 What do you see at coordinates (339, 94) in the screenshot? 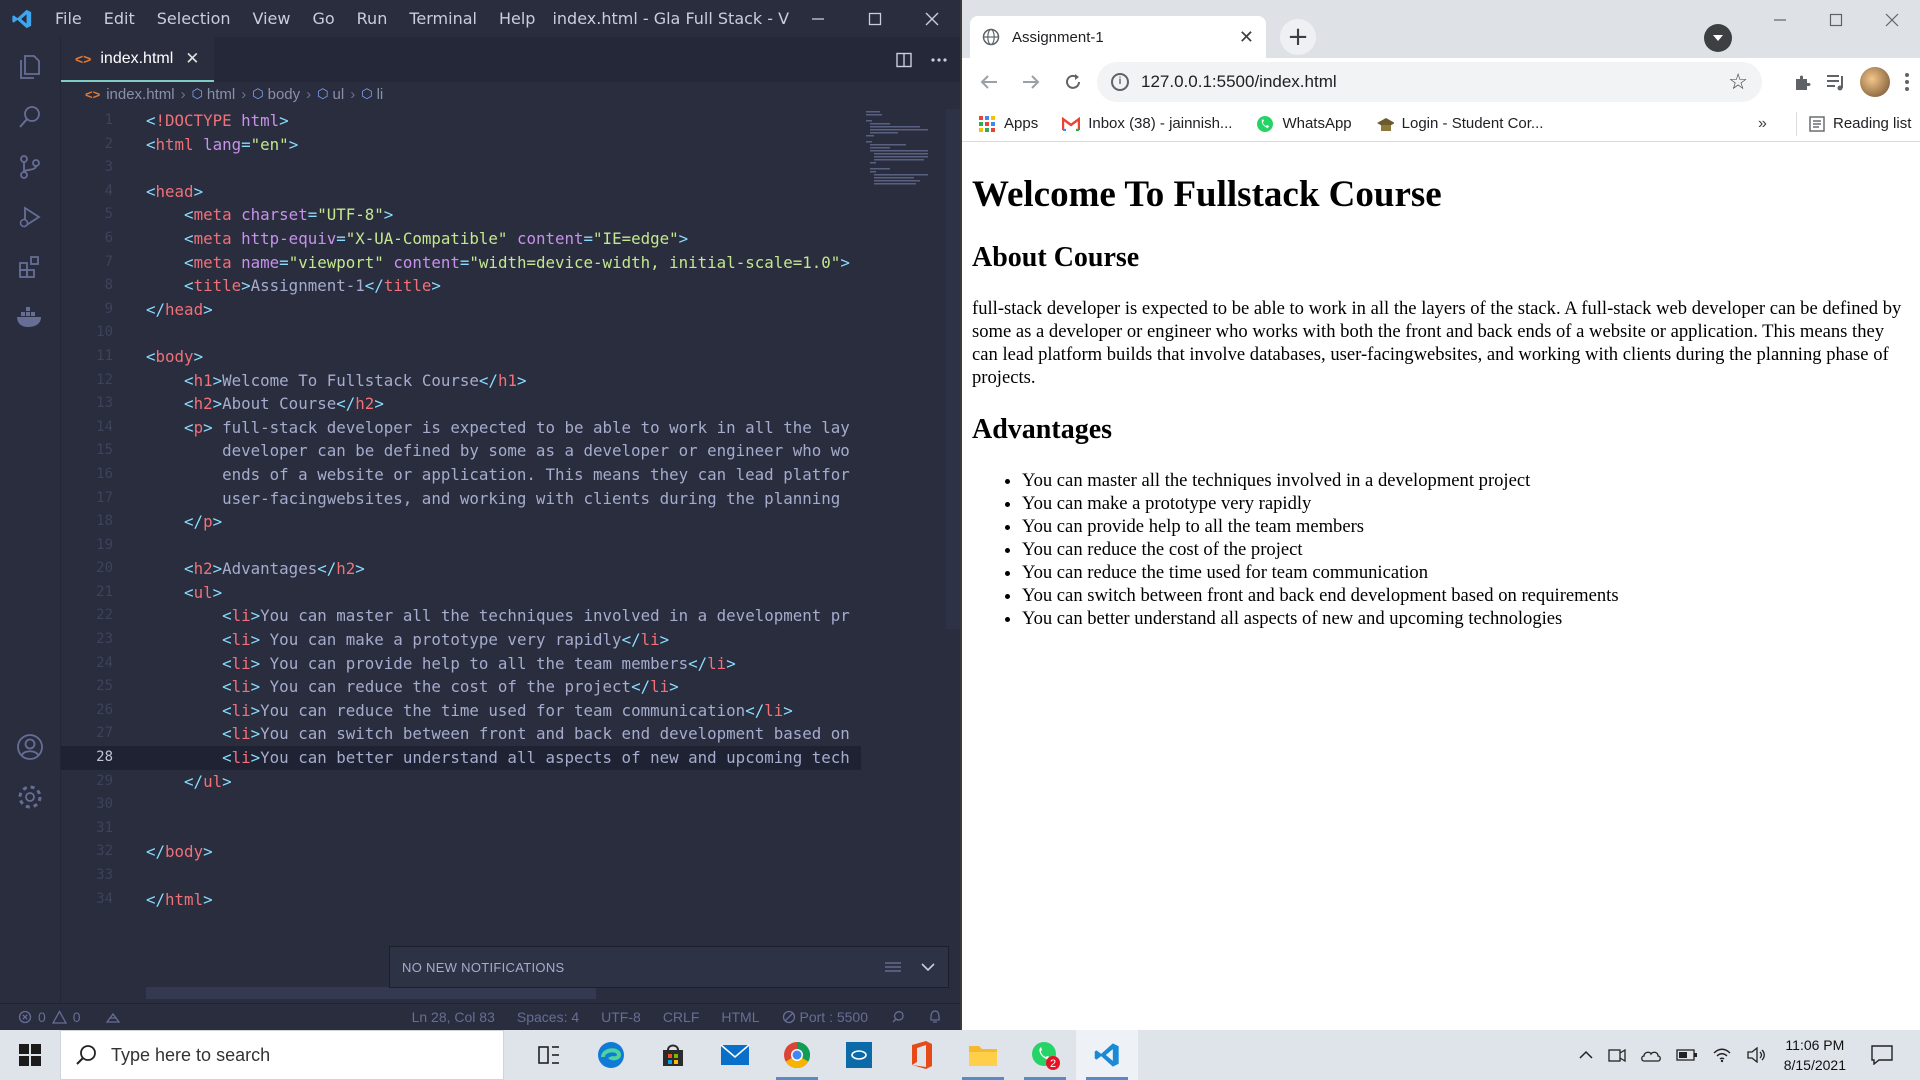
I see `breadcrumb-ul: ul` at bounding box center [339, 94].